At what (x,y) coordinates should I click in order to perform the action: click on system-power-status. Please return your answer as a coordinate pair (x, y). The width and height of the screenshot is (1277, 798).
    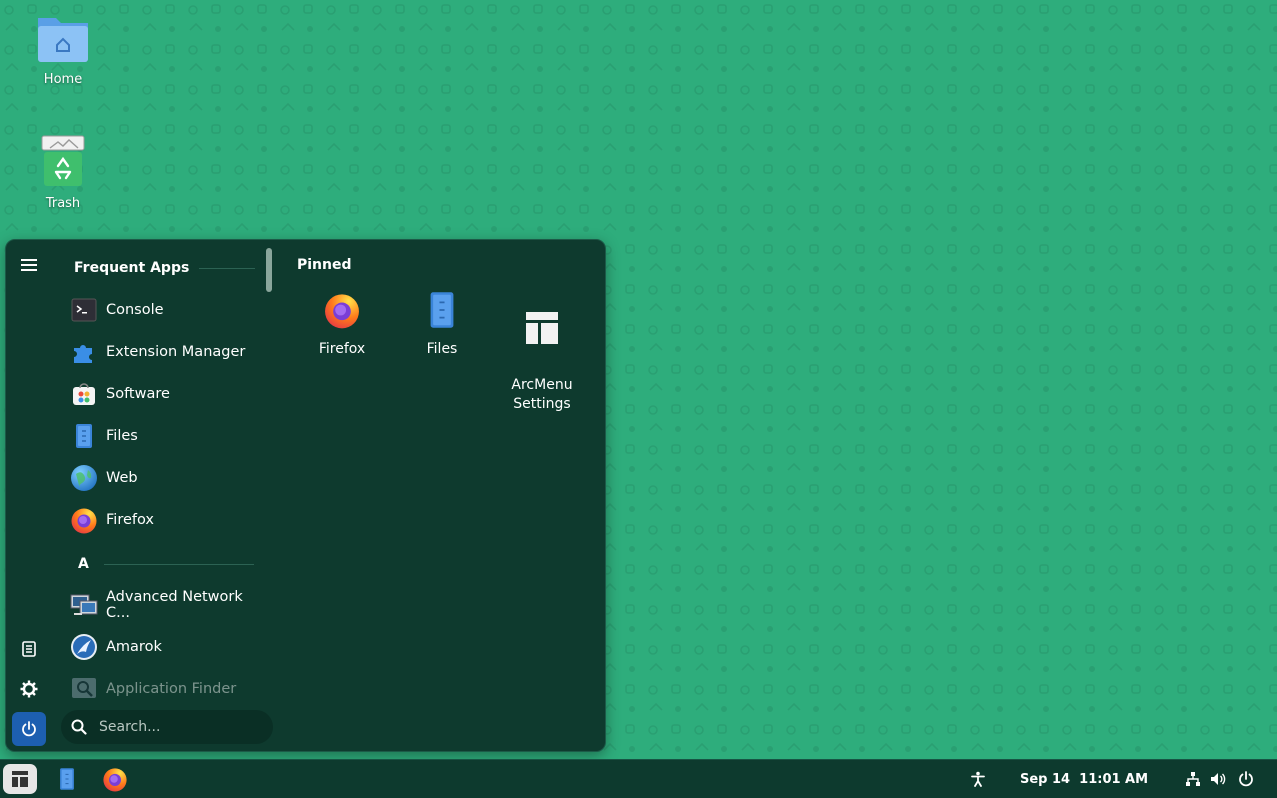
    Looking at the image, I should click on (1246, 779).